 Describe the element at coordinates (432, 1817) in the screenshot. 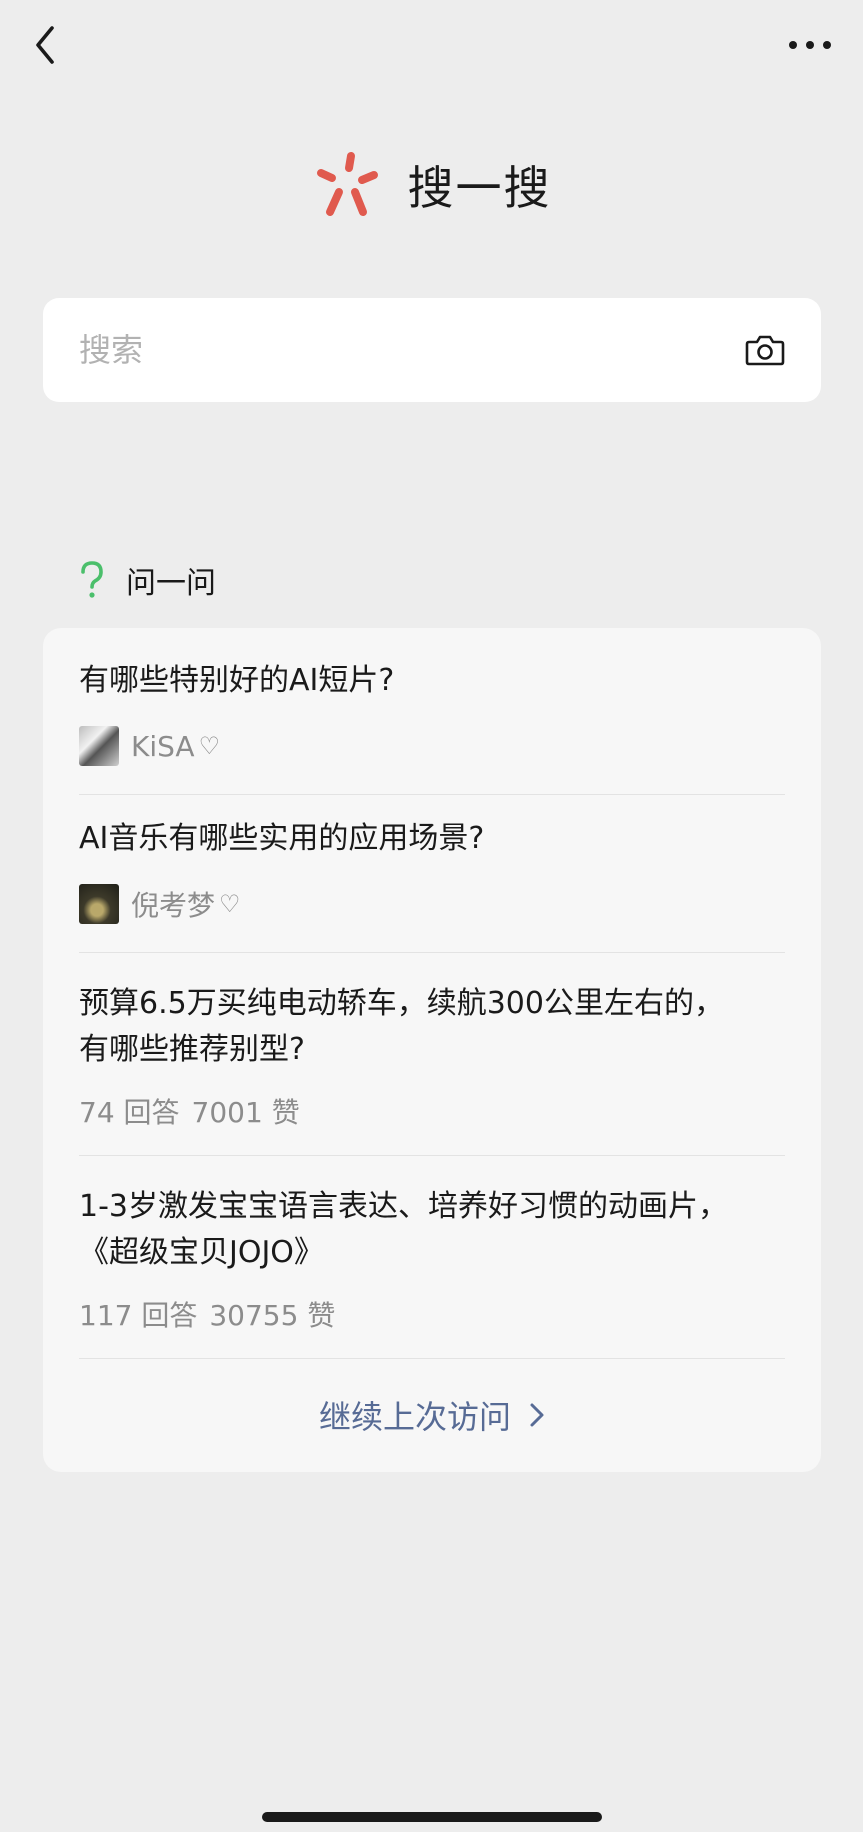

I see `home-indicator` at that location.